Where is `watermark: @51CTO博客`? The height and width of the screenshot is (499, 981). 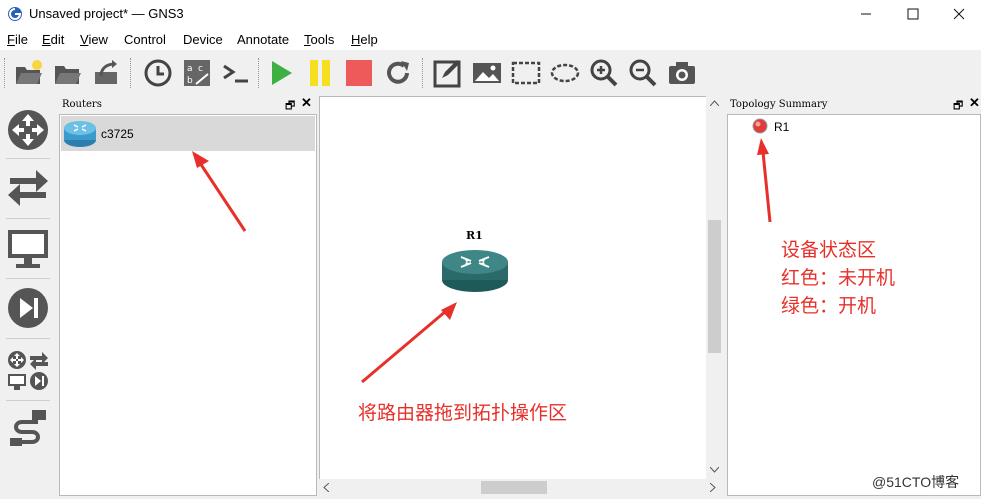 watermark: @51CTO博客 is located at coordinates (916, 482).